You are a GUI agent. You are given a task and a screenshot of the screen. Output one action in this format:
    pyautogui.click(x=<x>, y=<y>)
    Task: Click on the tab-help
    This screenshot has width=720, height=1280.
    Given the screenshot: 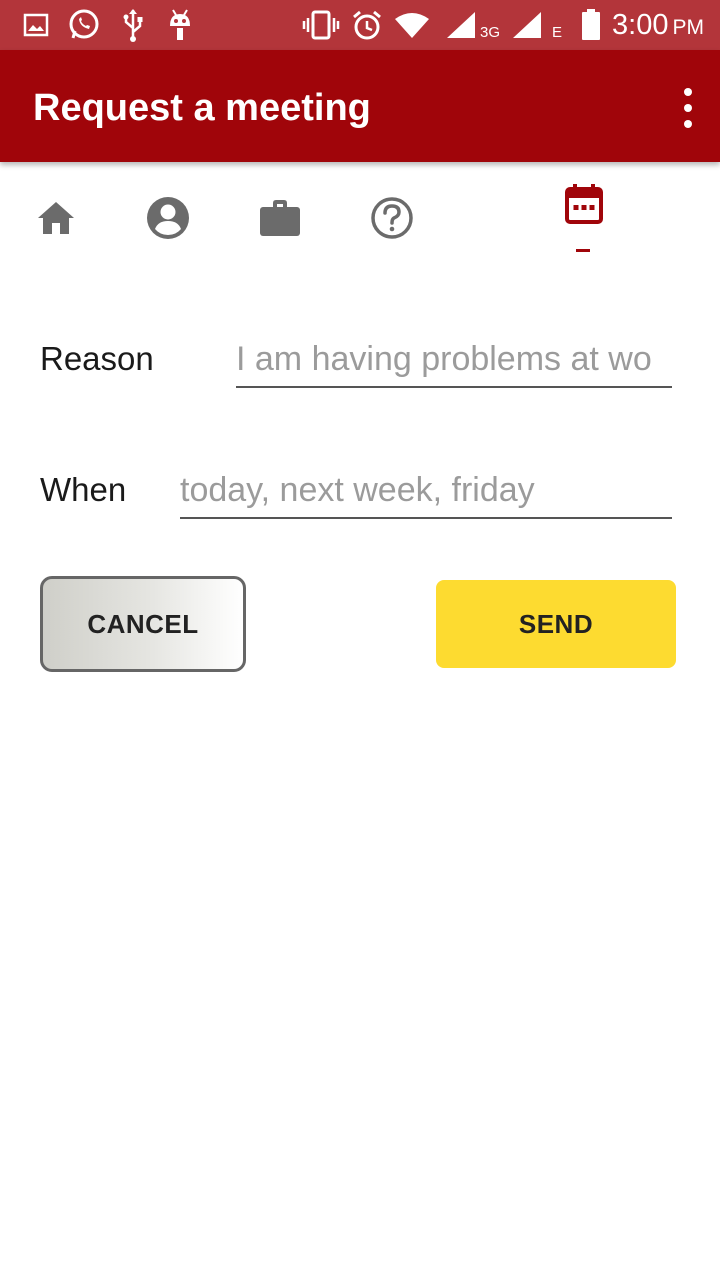 What is the action you would take?
    pyautogui.click(x=392, y=218)
    